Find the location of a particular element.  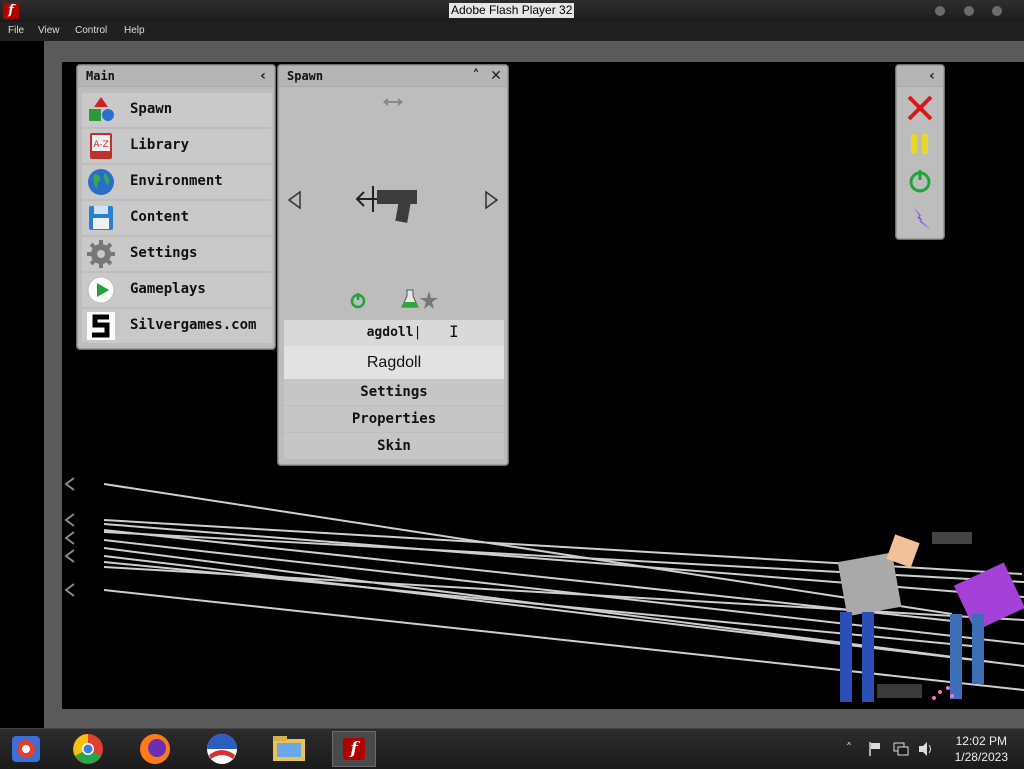

power-icon is located at coordinates (920, 181).